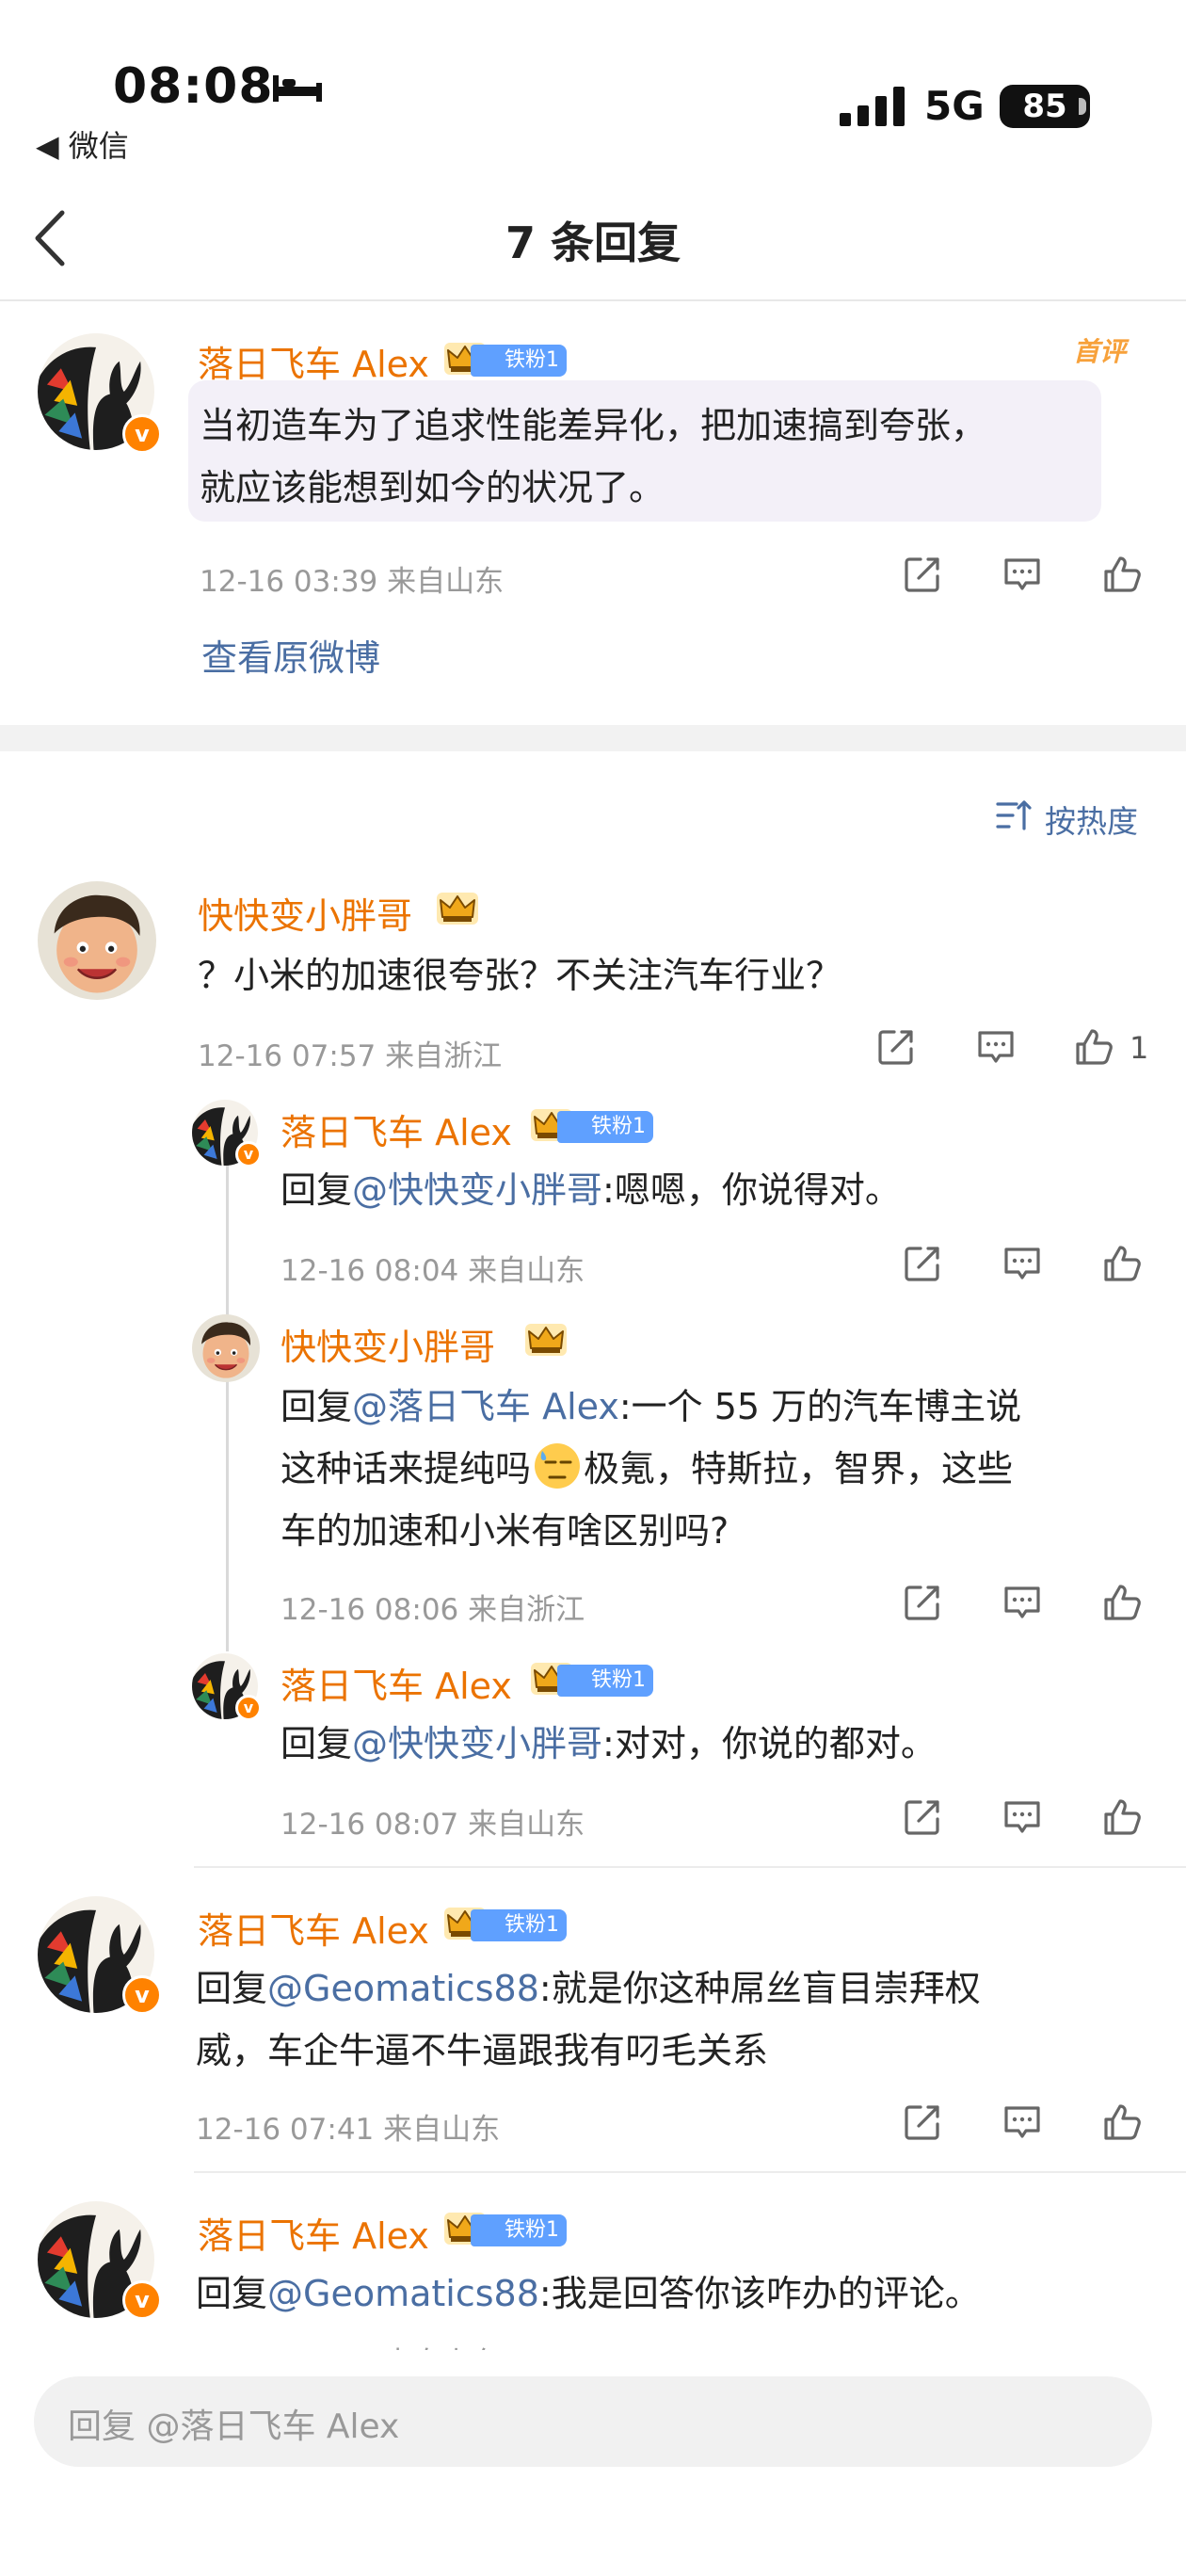  Describe the element at coordinates (406, 1468) in the screenshot. I see `reply-body: 这种话来提纯吗` at that location.